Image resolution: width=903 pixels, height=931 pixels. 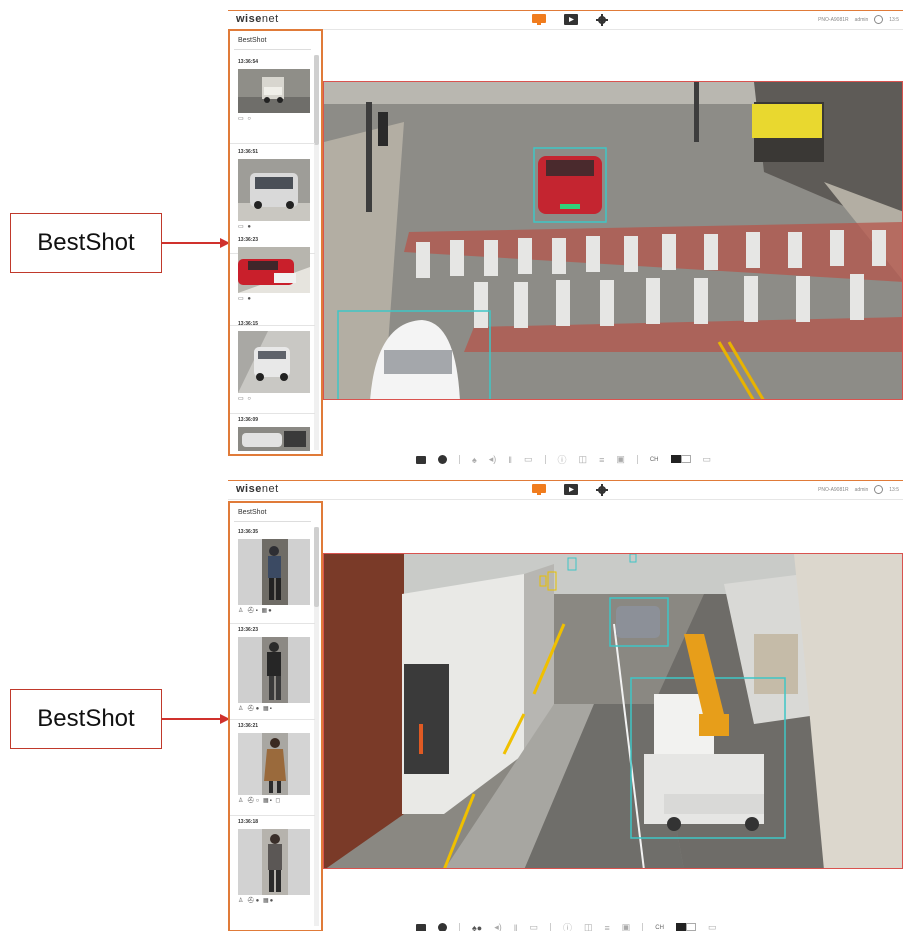 I want to click on attribute-icons: ♙ ⛑● ▦●, so click(x=256, y=901).